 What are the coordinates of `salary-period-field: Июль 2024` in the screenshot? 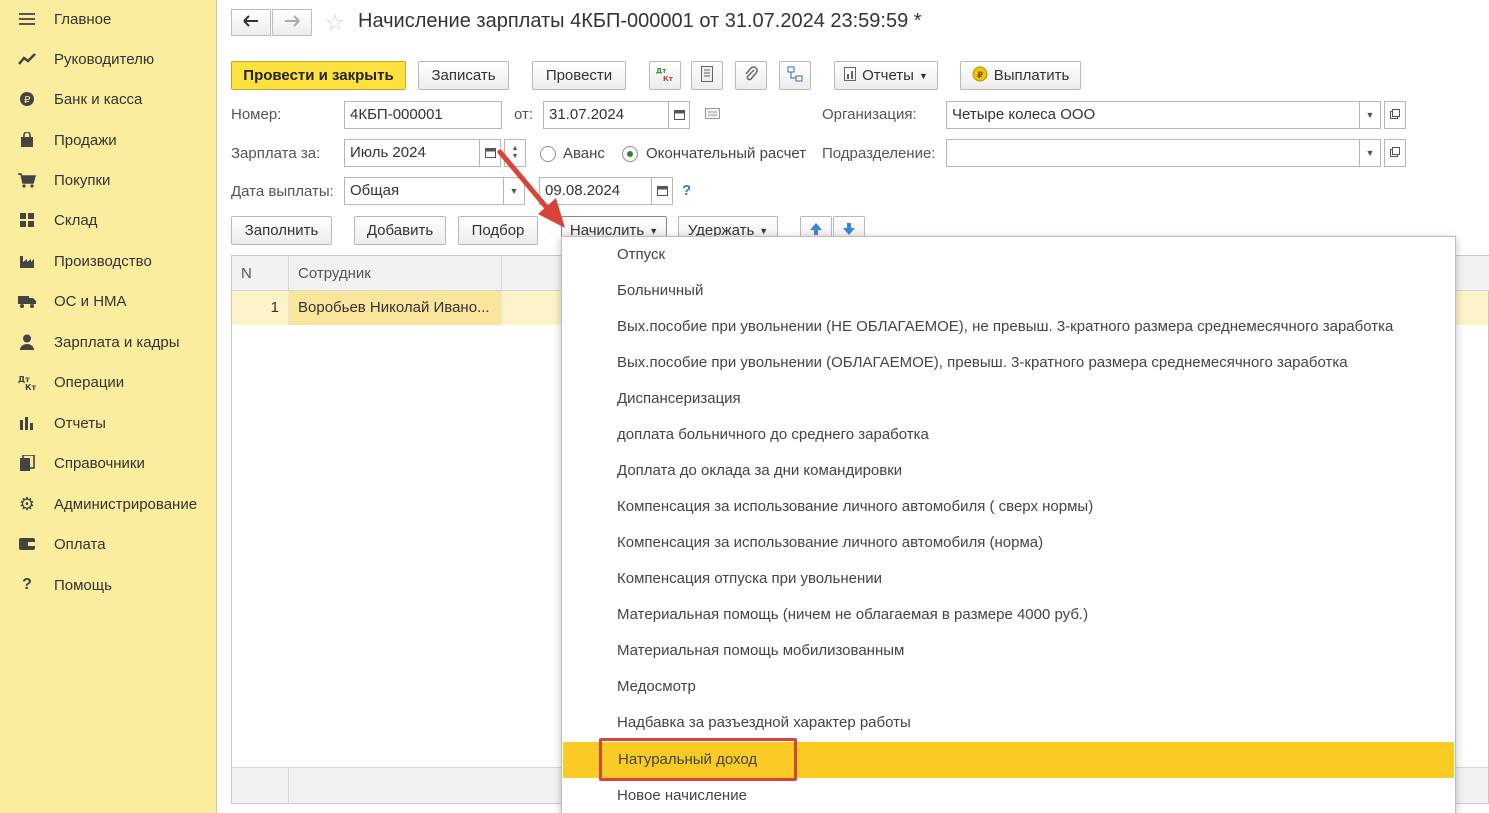 It's located at (412, 153).